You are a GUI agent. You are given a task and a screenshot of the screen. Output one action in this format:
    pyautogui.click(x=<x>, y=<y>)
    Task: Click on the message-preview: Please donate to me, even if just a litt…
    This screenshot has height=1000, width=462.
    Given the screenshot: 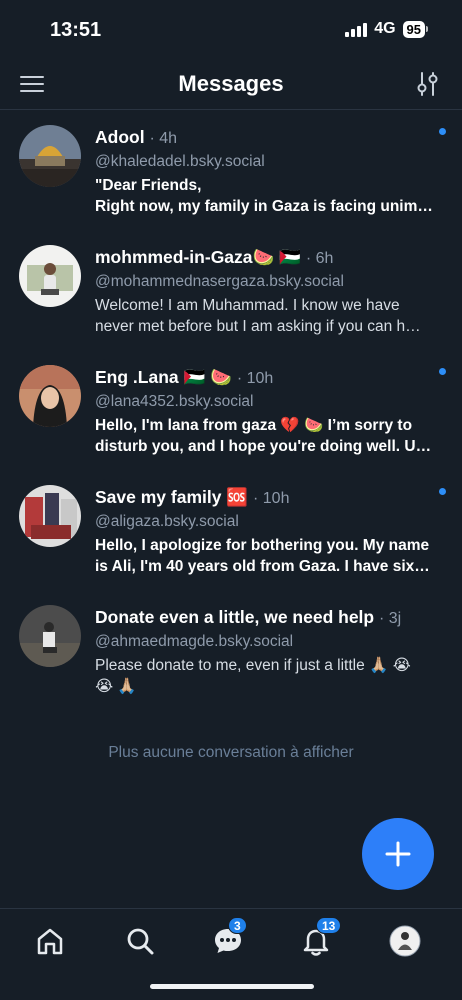 What is the action you would take?
    pyautogui.click(x=253, y=676)
    